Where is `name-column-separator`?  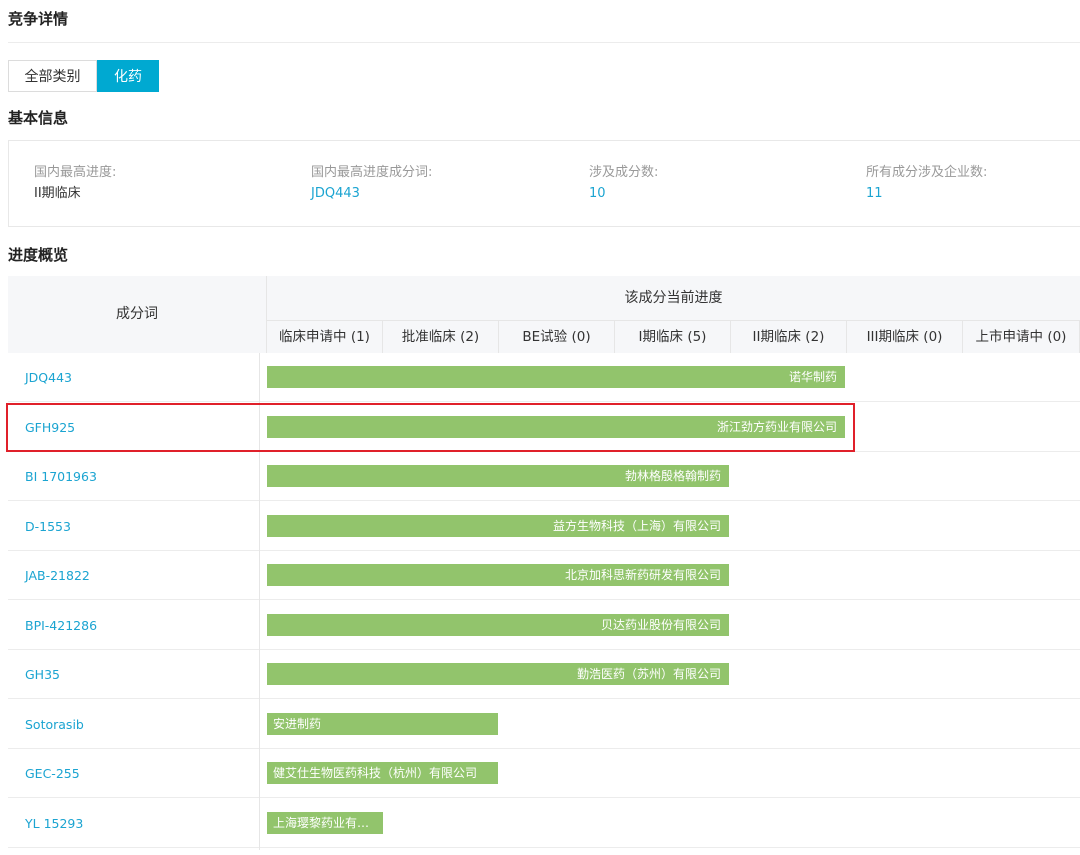 name-column-separator is located at coordinates (259, 601).